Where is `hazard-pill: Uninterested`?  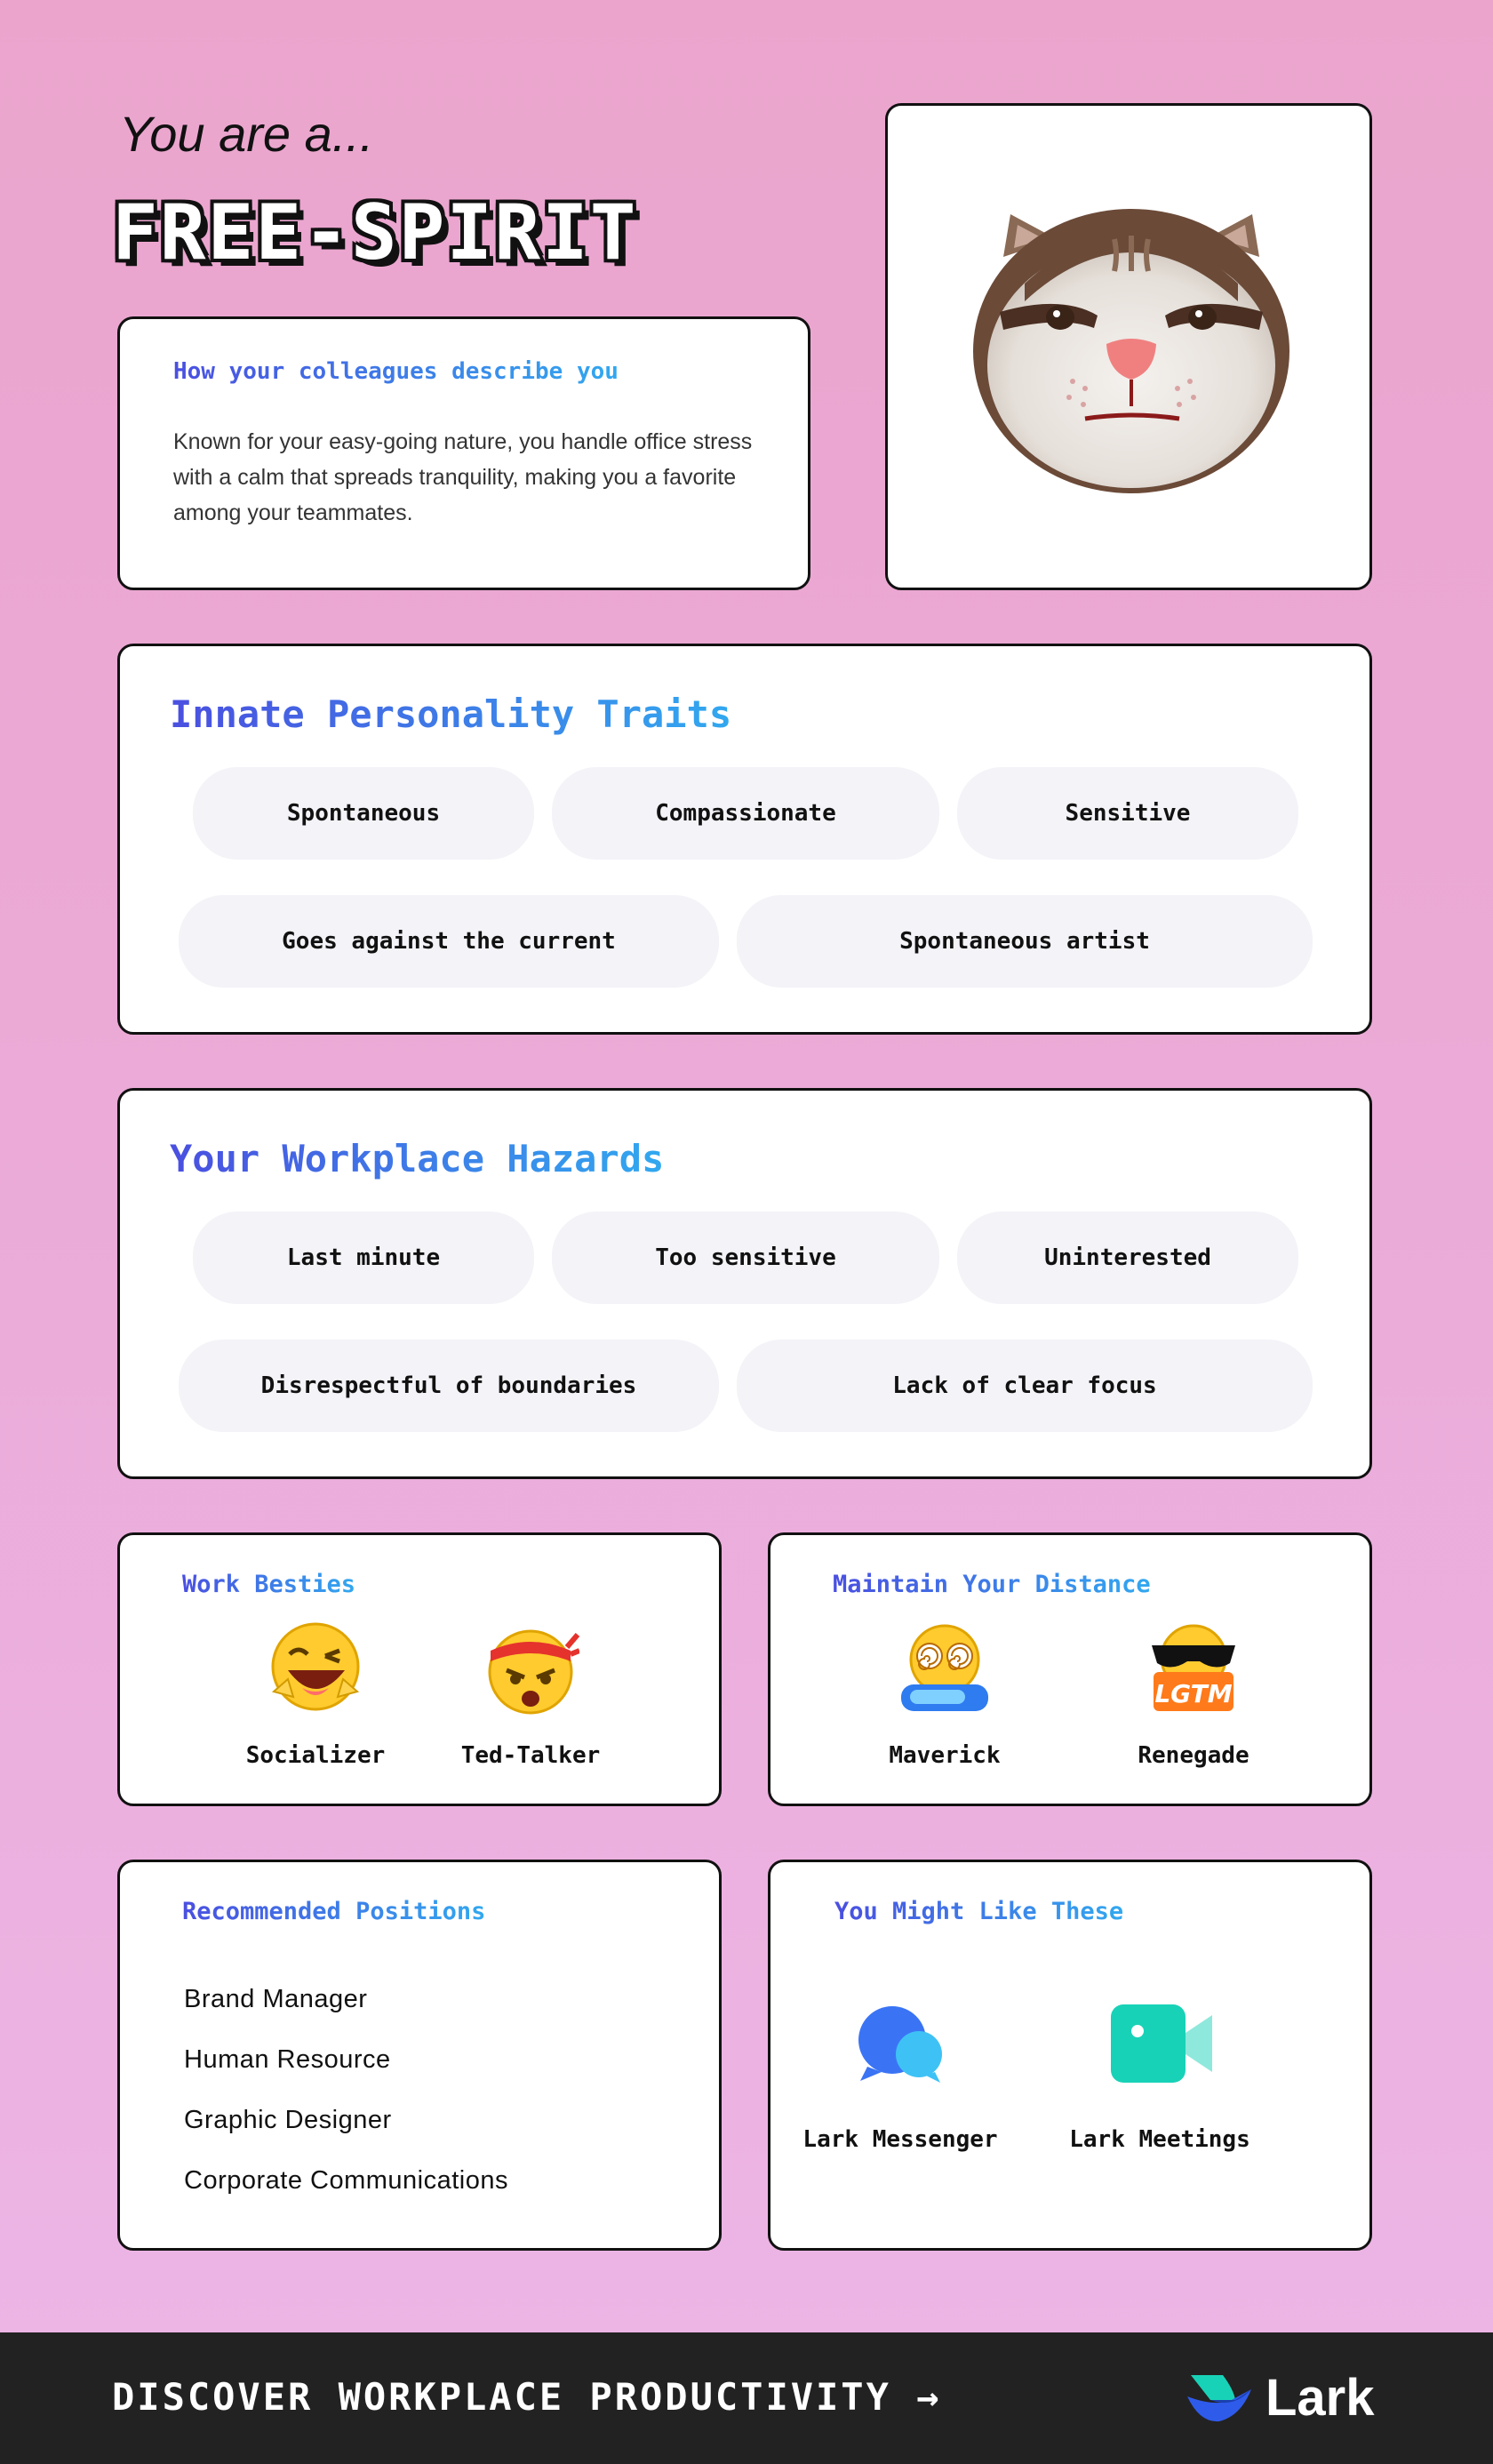
hazard-pill: Uninterested is located at coordinates (1127, 1258).